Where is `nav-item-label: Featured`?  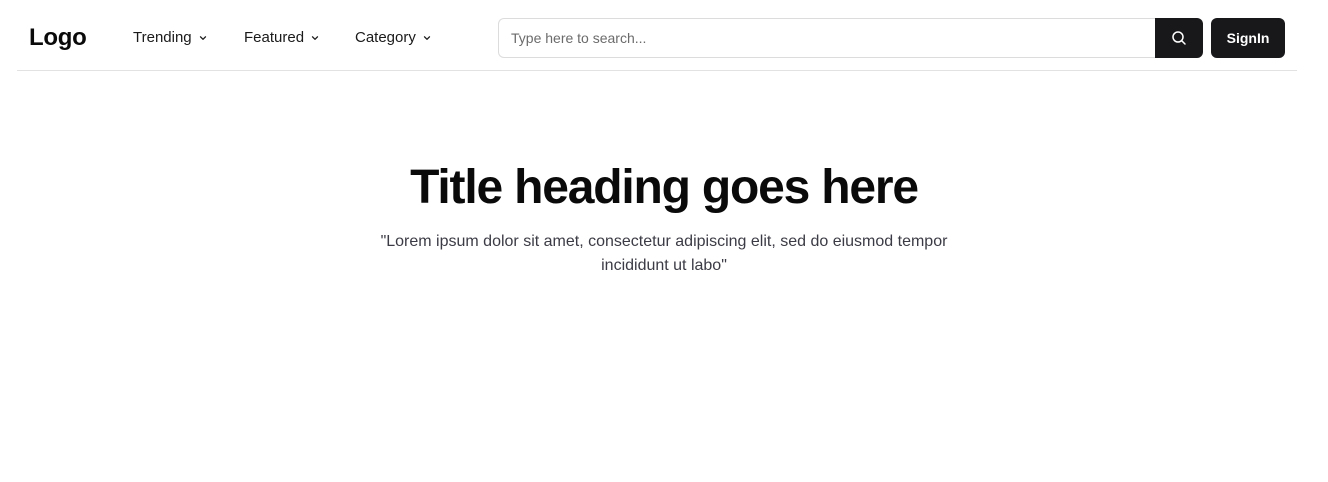 nav-item-label: Featured is located at coordinates (274, 37).